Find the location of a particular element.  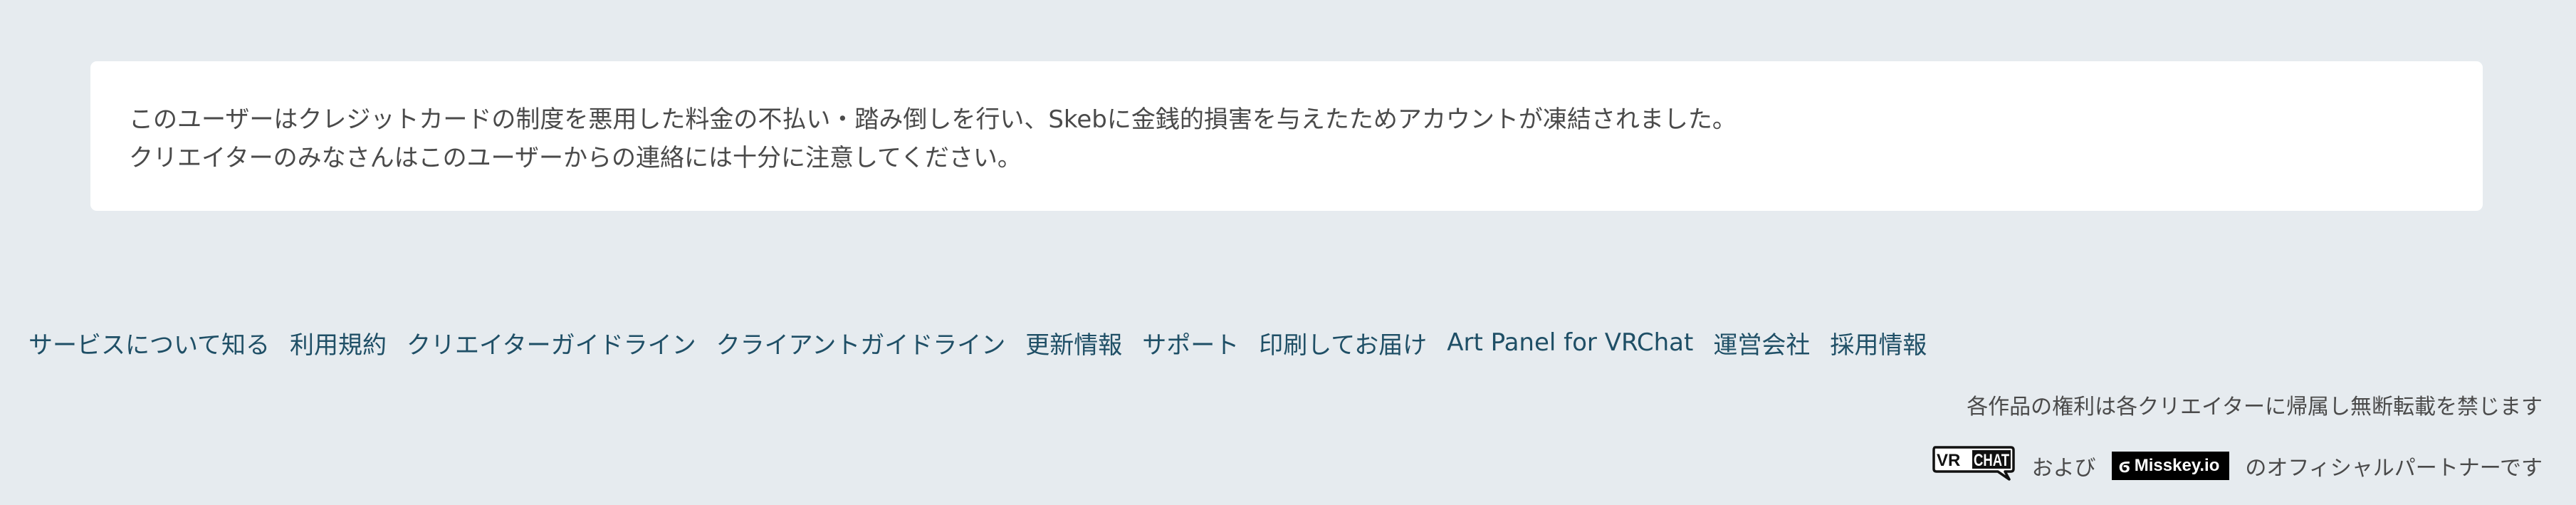

footer-link-updates: 更新情報 is located at coordinates (1073, 343).